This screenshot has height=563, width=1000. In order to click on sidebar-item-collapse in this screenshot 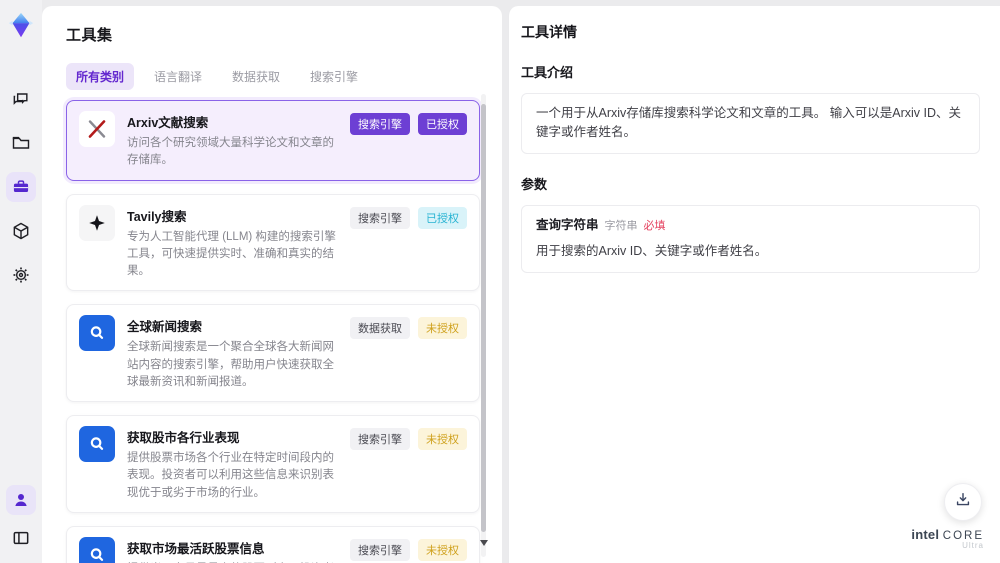, I will do `click(21, 538)`.